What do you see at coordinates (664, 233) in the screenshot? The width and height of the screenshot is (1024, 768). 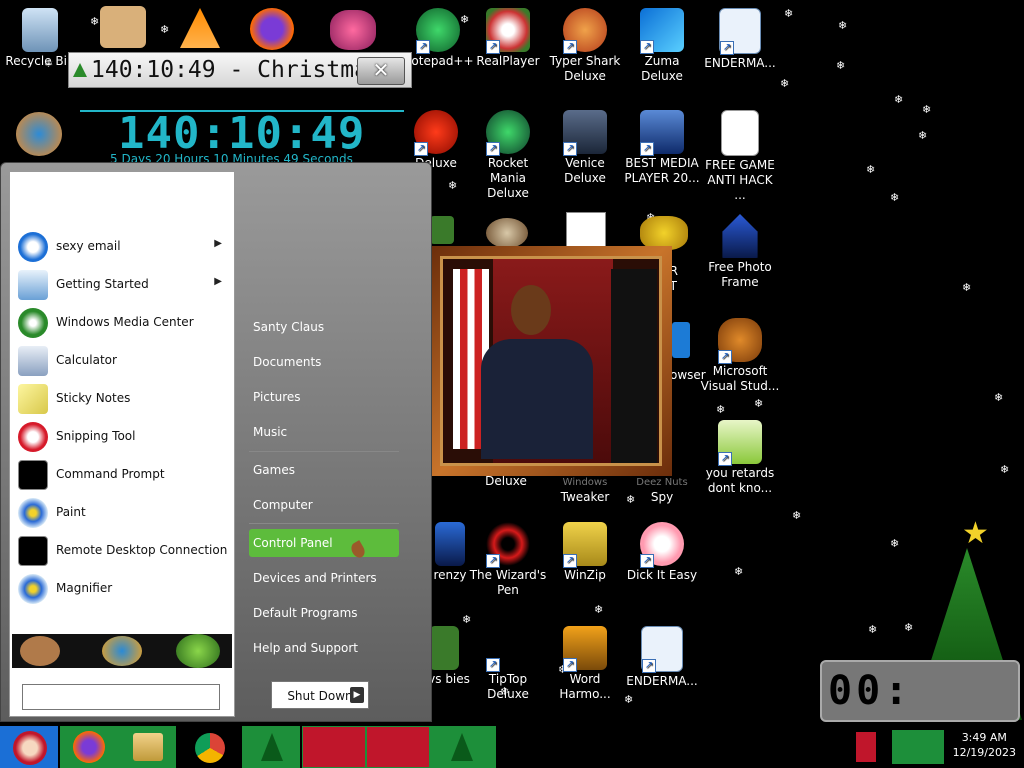 I see `frog-game-icon` at bounding box center [664, 233].